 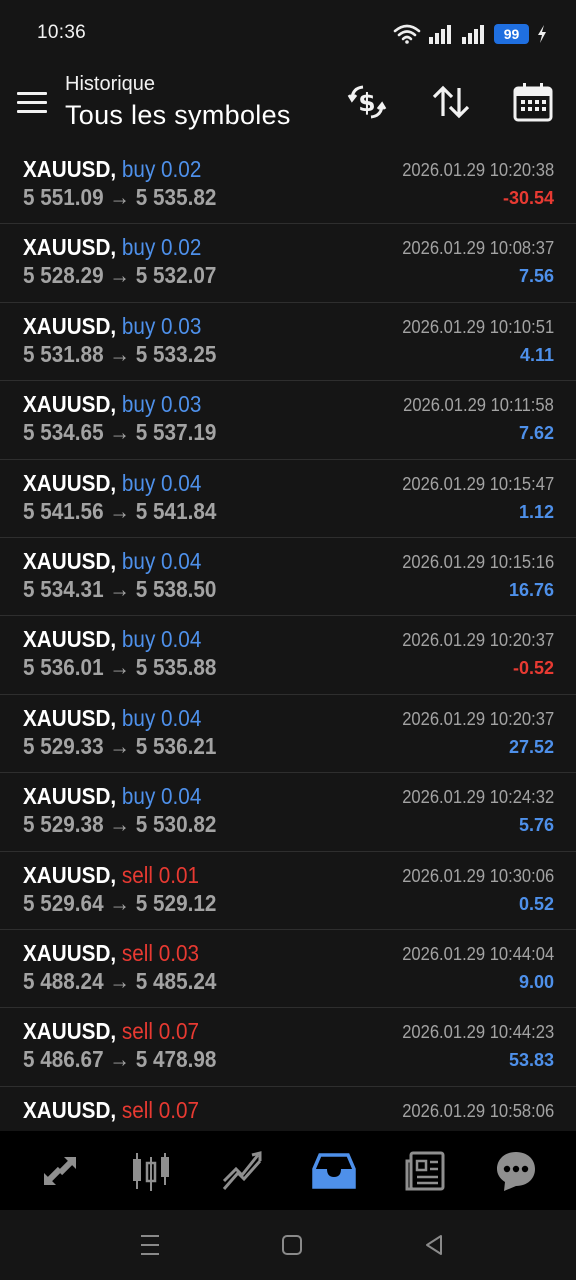 I want to click on close-price: 5 538.50, so click(x=176, y=588).